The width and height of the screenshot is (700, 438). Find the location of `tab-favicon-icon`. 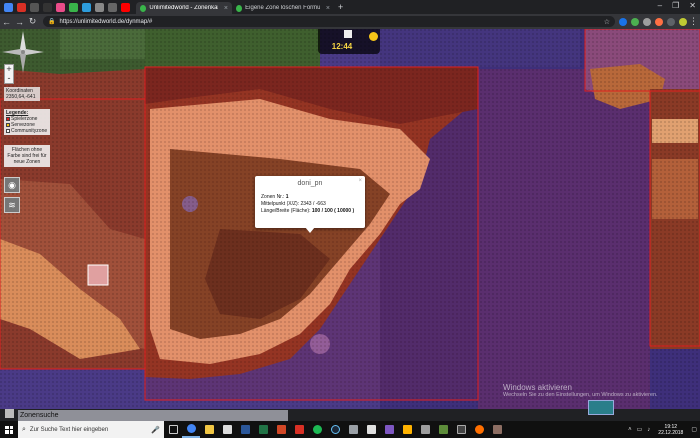

tab-favicon-icon is located at coordinates (143, 8).